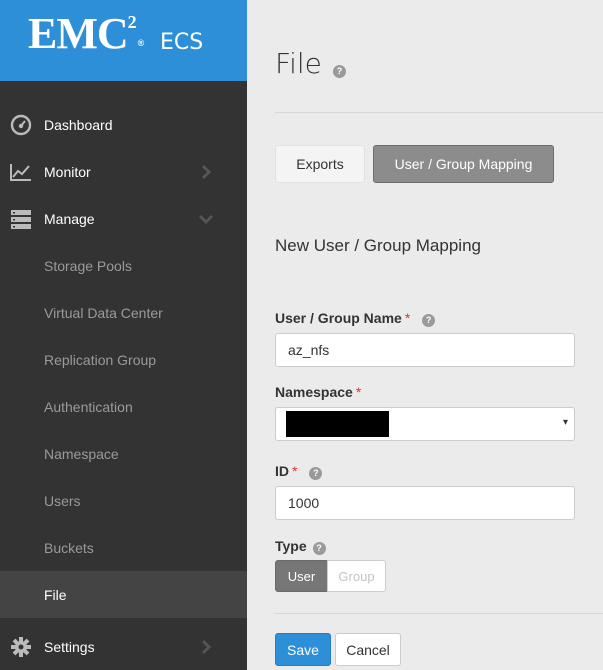 This screenshot has height=670, width=603. What do you see at coordinates (303, 649) in the screenshot?
I see `save-button: Save` at bounding box center [303, 649].